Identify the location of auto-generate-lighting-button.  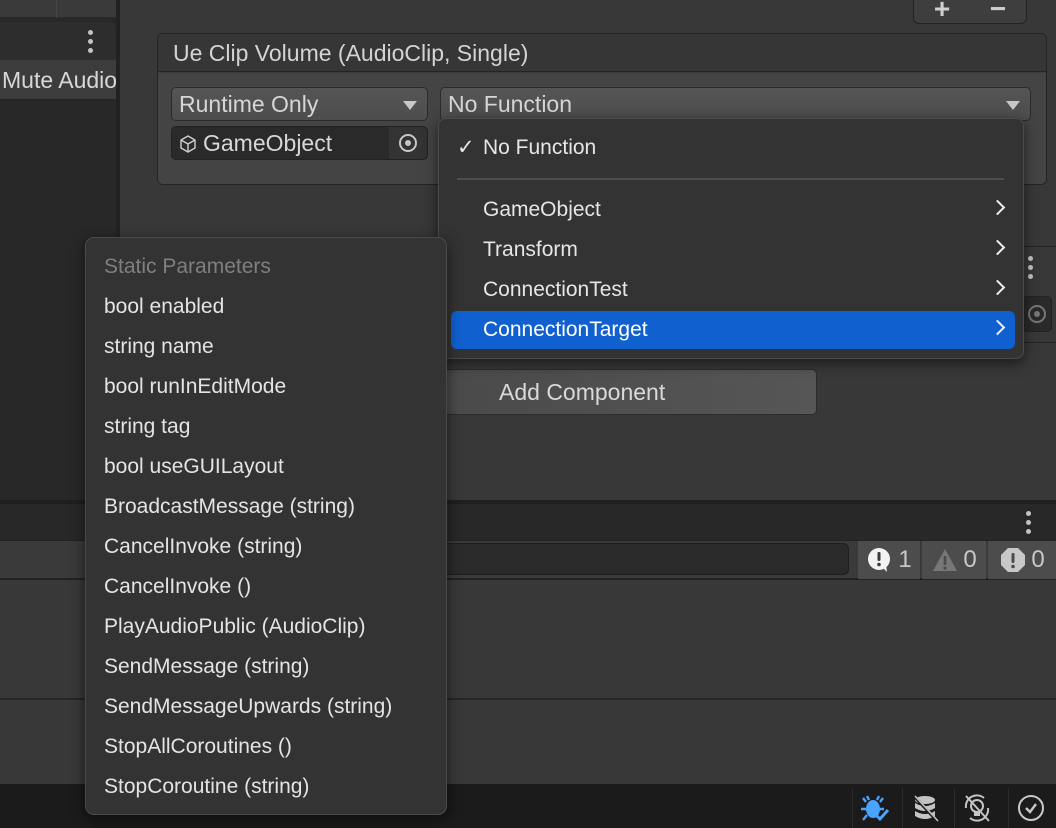
(976, 808).